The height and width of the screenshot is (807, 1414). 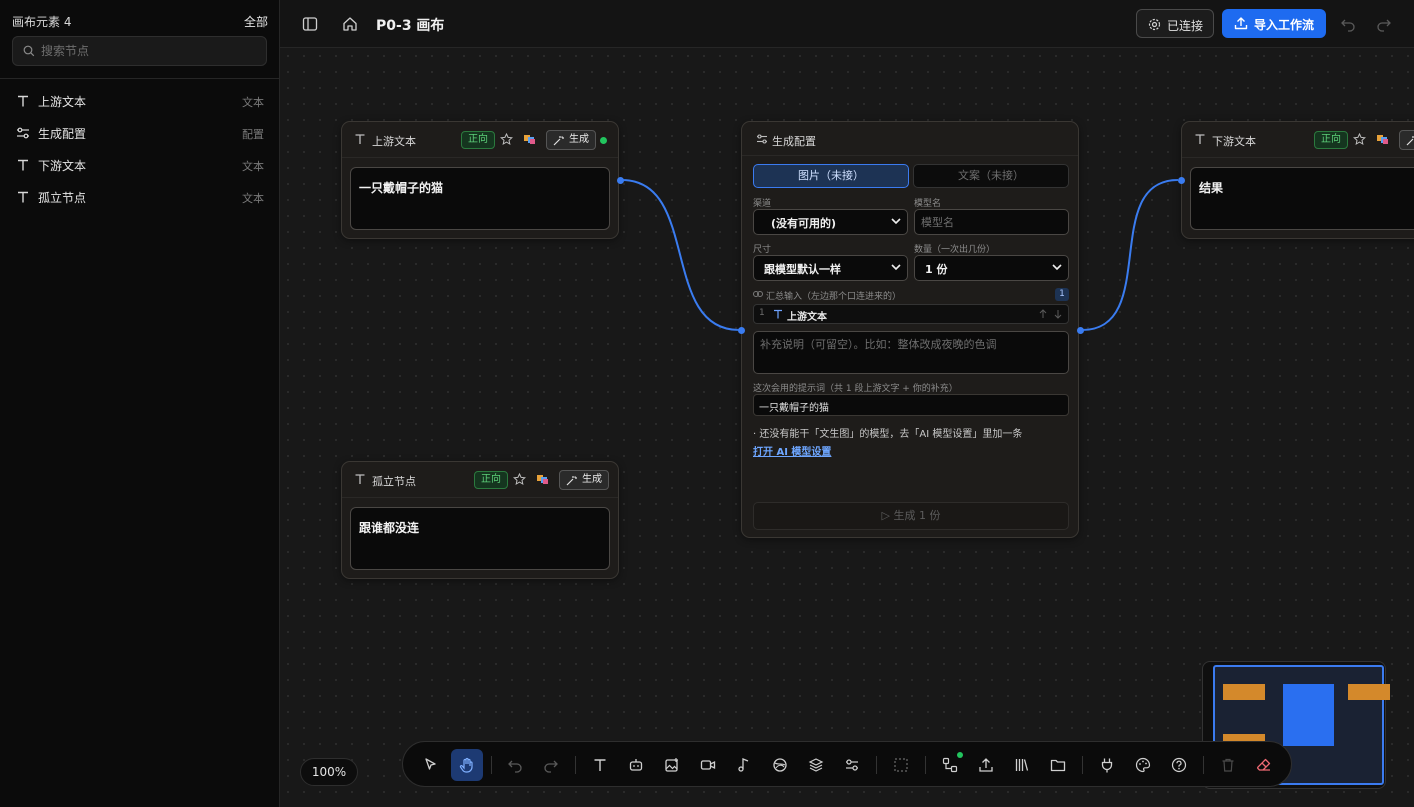 What do you see at coordinates (1406, 140) in the screenshot?
I see `generate-button` at bounding box center [1406, 140].